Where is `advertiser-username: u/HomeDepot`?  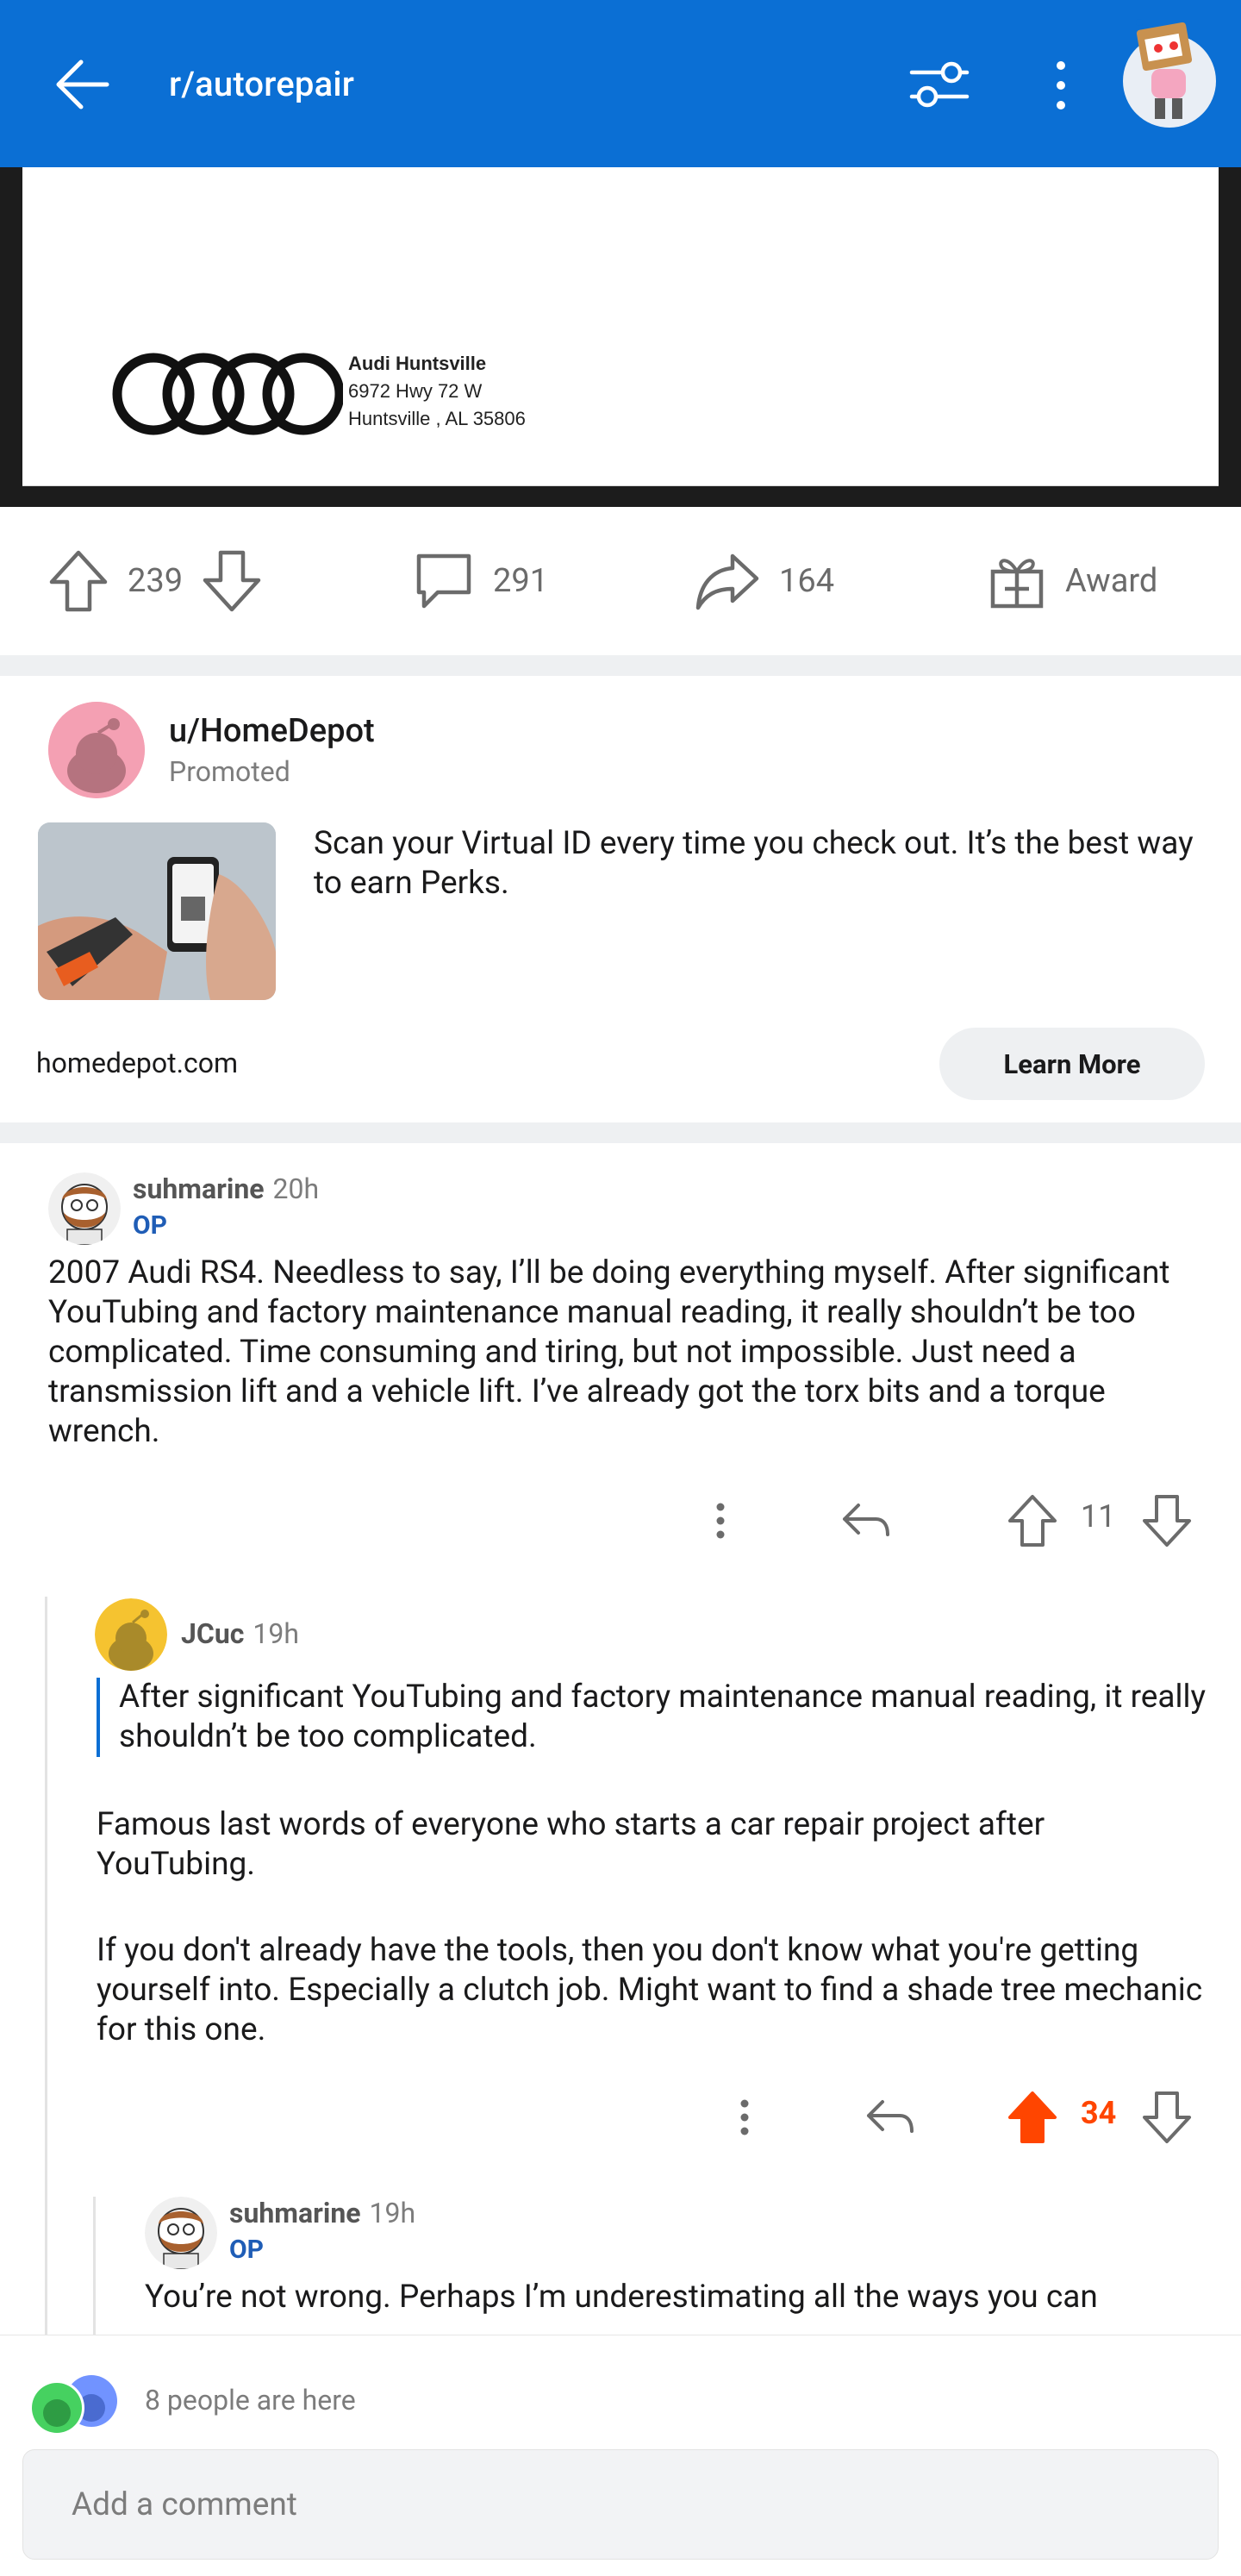 advertiser-username: u/HomeDepot is located at coordinates (272, 731).